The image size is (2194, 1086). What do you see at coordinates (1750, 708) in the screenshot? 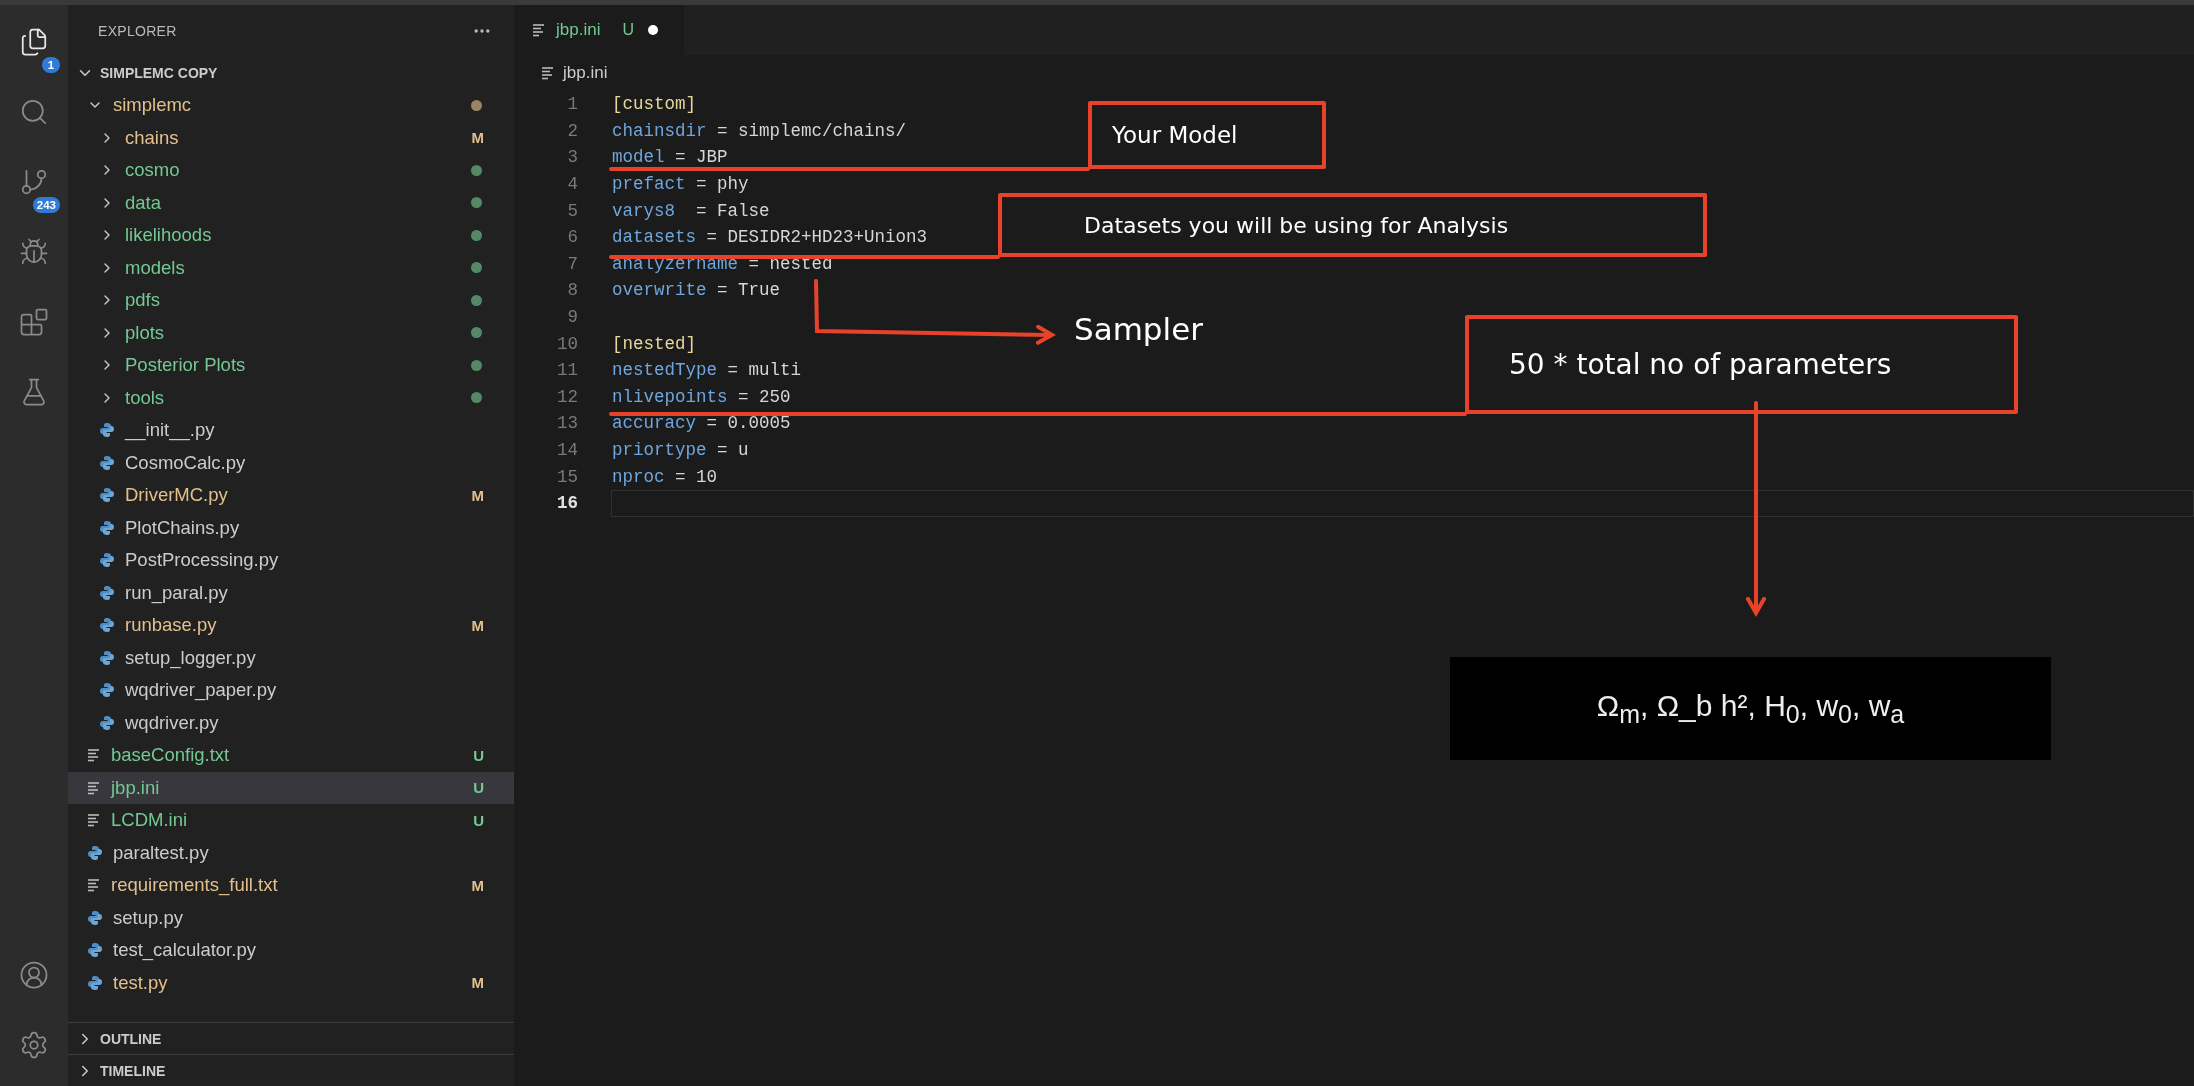
I see `parameter-list: Ω$_{m}$, Ω_b h², H$_{0}$, w$_{0}$, w$_{a}$` at bounding box center [1750, 708].